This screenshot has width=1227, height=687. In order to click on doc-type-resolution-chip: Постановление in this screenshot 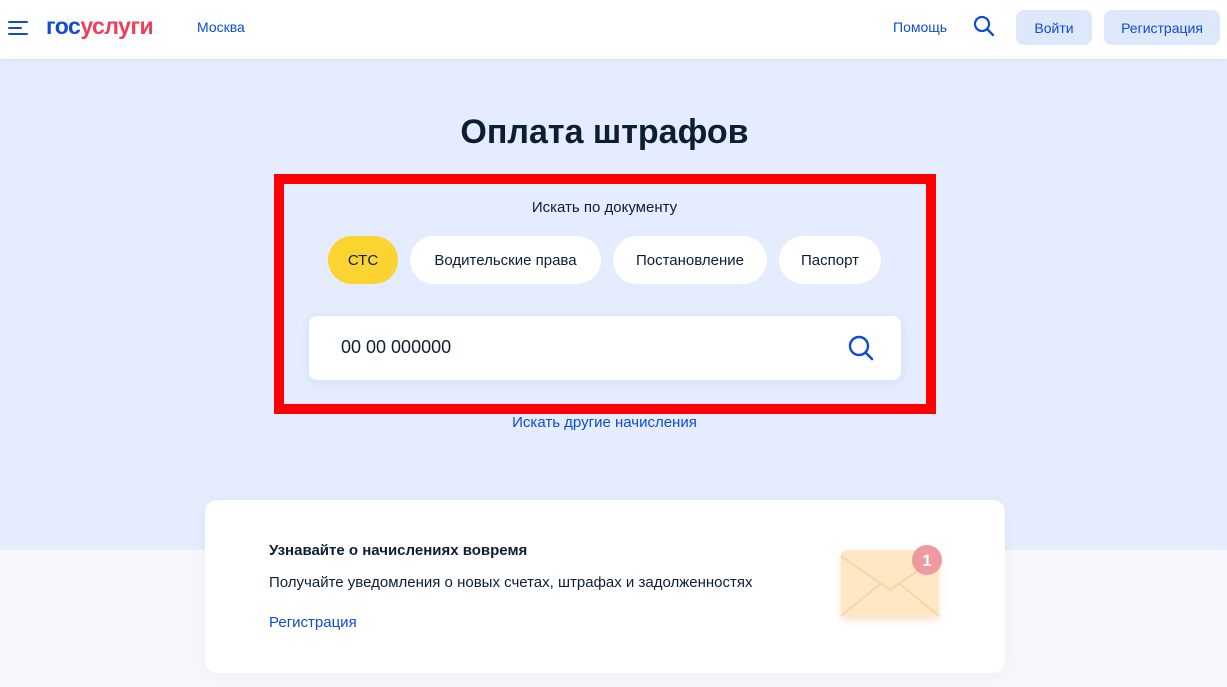, I will do `click(690, 260)`.